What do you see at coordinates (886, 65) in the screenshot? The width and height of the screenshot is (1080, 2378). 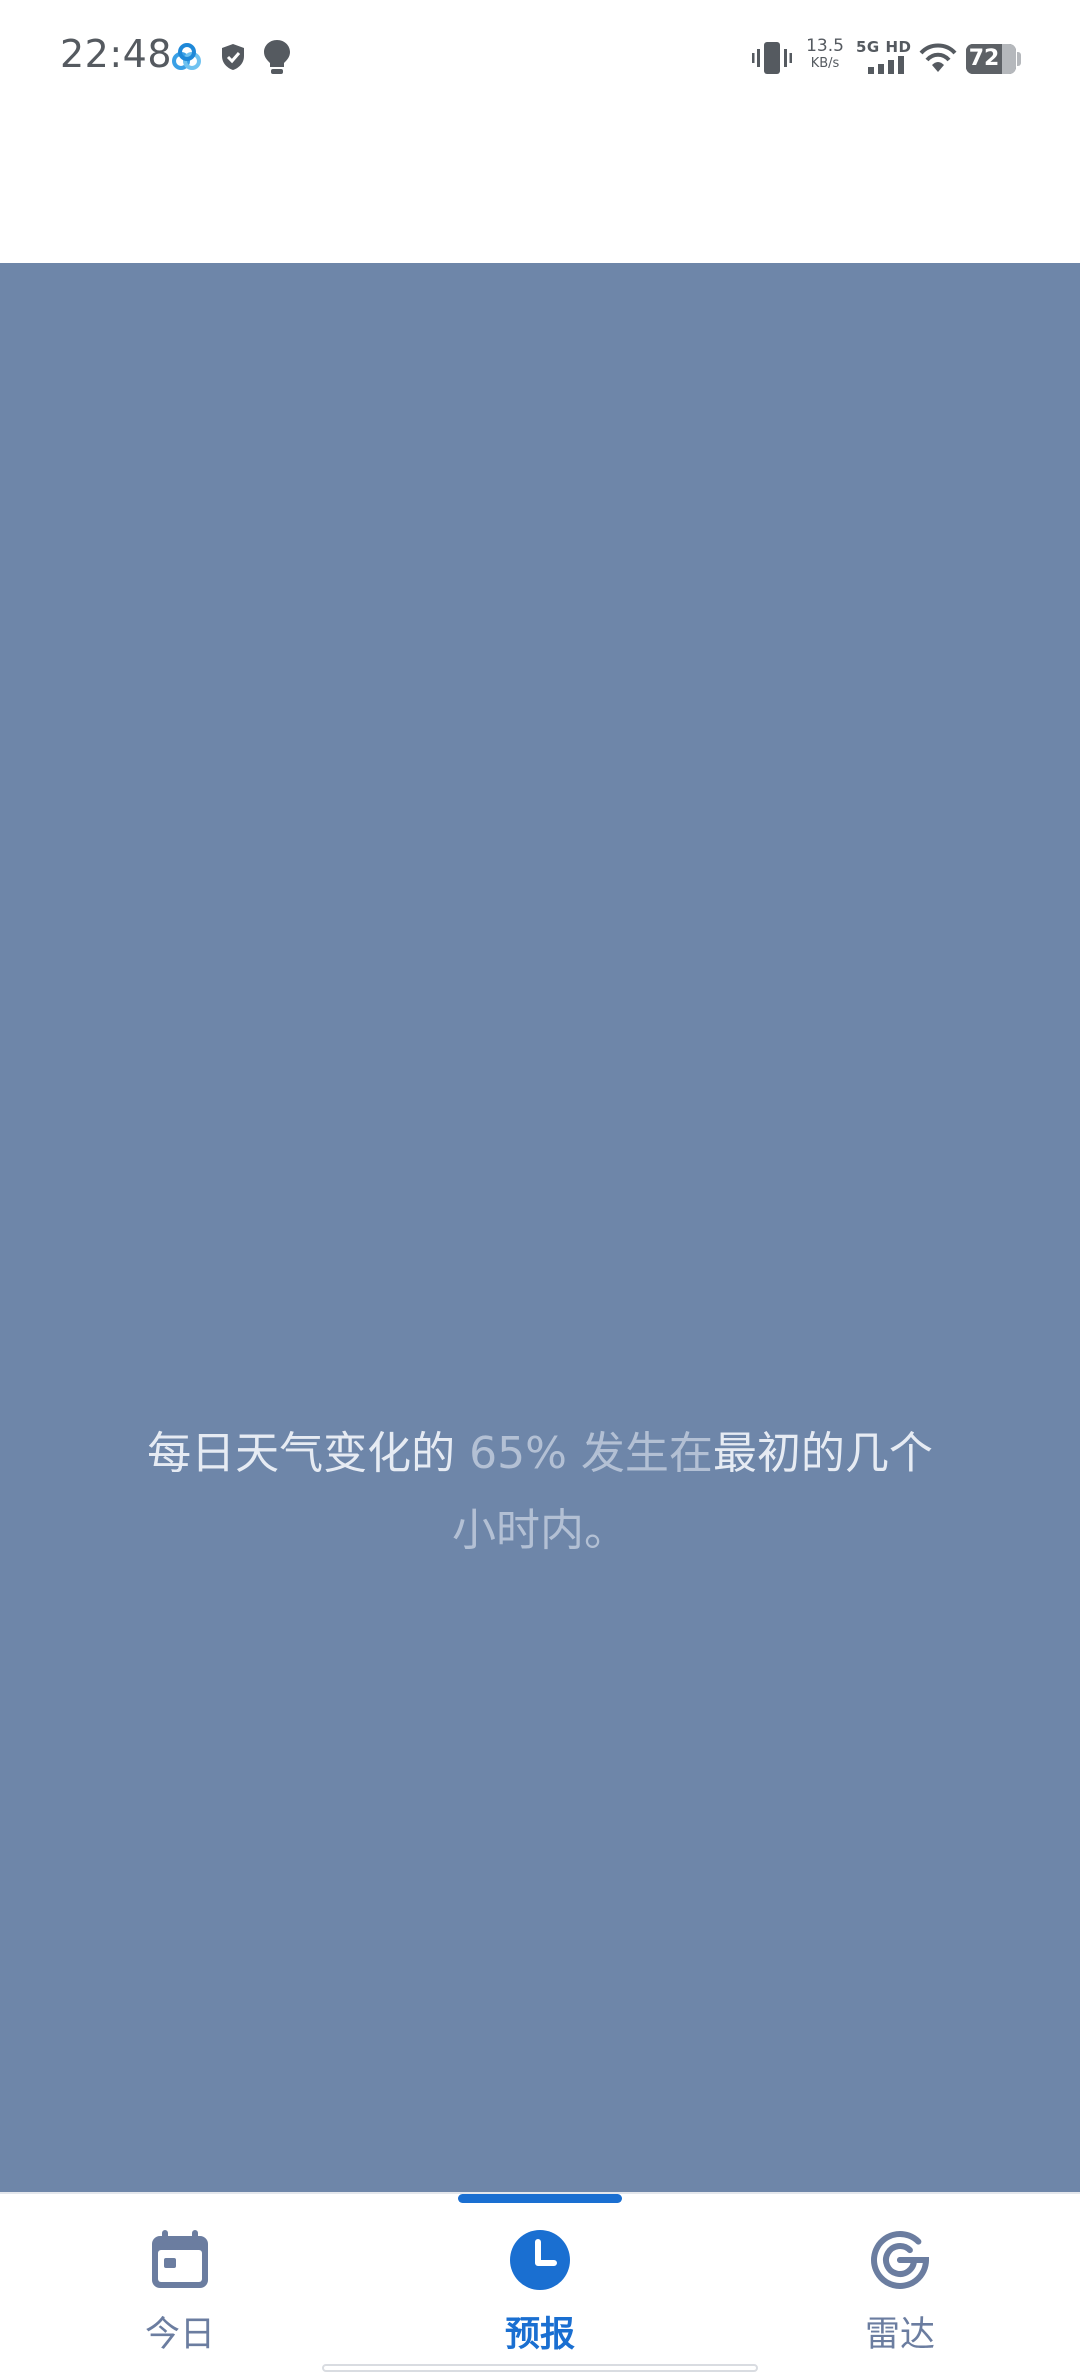 I see `signal-icon` at bounding box center [886, 65].